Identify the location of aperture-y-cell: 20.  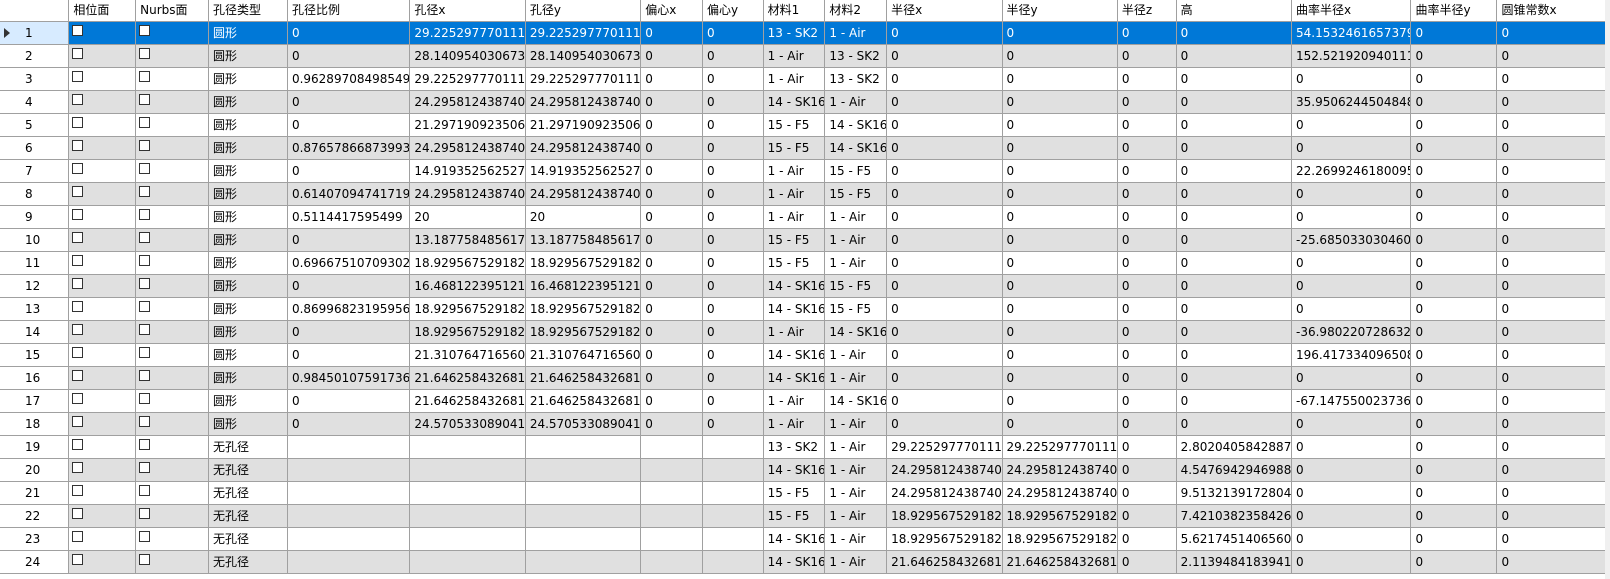
(583, 217).